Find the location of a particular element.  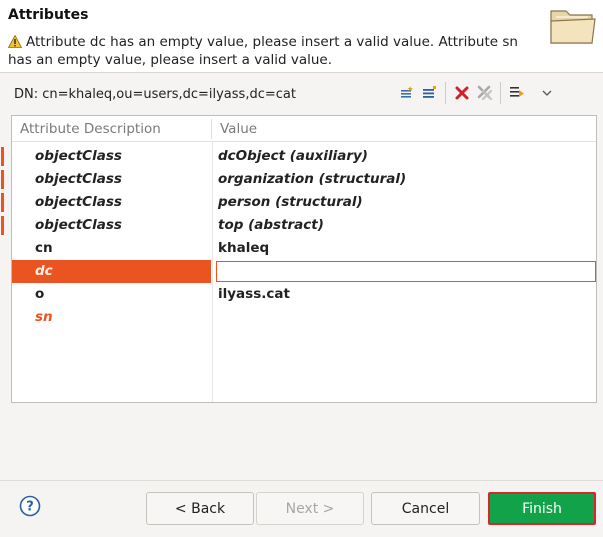

column-header-value: Value is located at coordinates (238, 129).